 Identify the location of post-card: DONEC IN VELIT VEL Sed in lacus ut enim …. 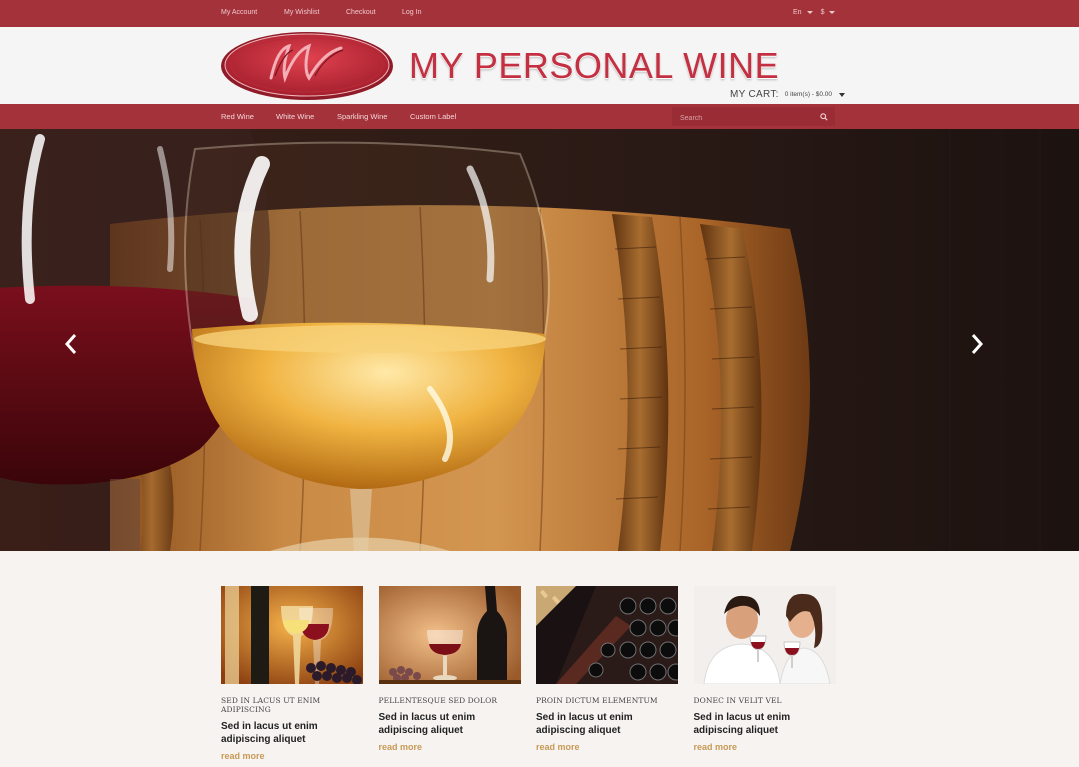
(764, 675).